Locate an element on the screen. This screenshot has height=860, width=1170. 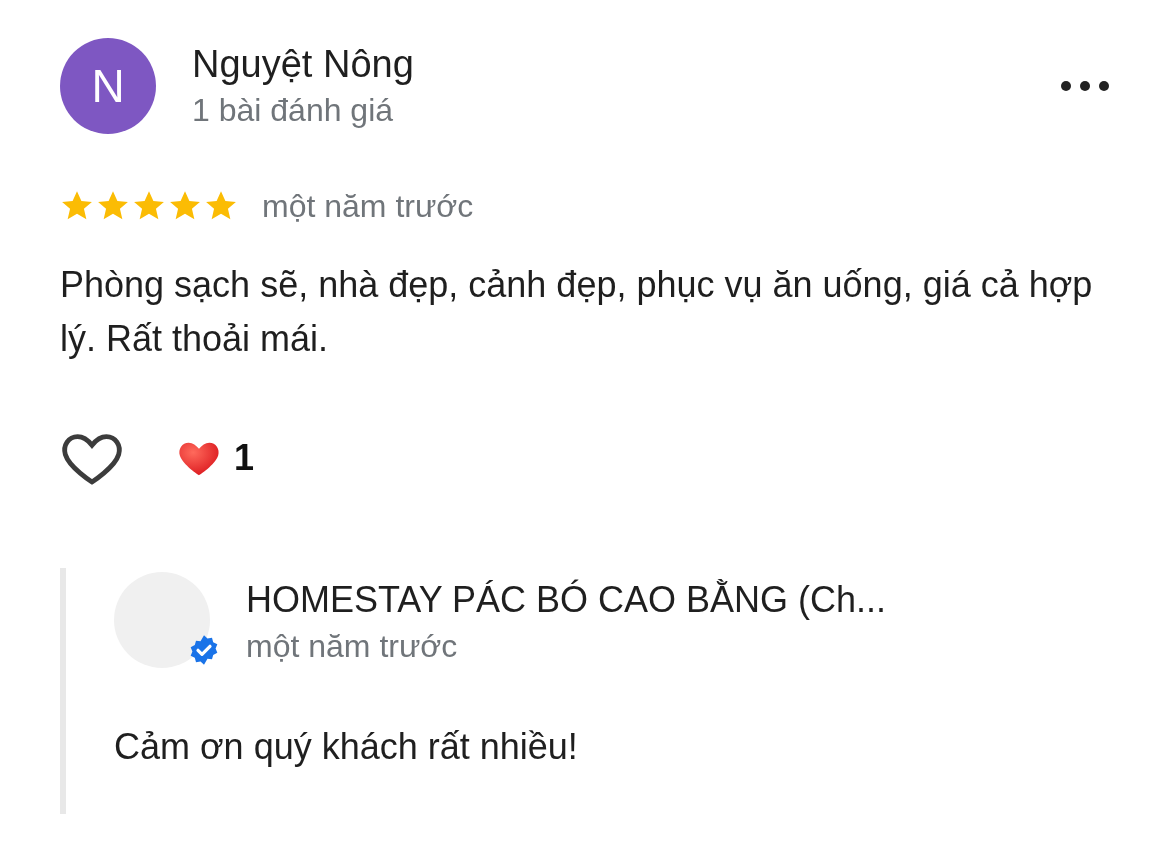
reaction-count: 1 is located at coordinates (244, 458).